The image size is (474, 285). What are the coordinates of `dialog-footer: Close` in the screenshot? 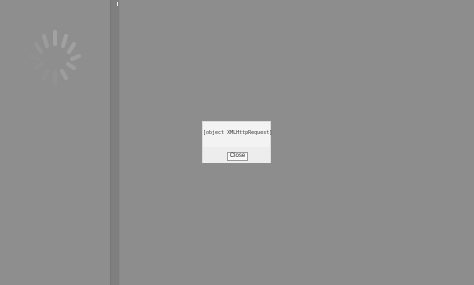 It's located at (236, 155).